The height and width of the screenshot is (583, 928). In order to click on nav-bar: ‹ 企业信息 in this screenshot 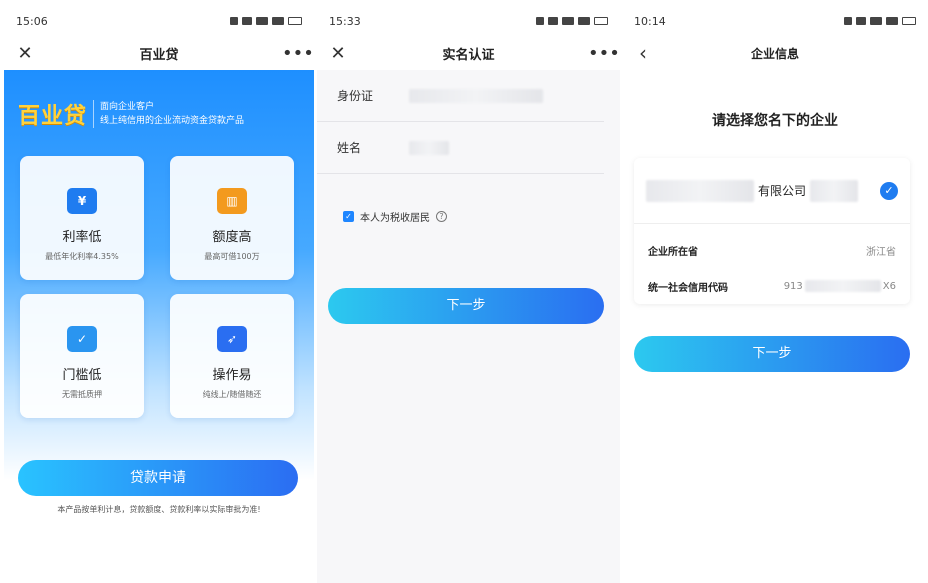, I will do `click(775, 53)`.